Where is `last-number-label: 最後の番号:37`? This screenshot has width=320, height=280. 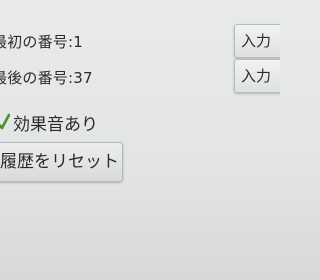 last-number-label: 最後の番号:37 is located at coordinates (46, 78).